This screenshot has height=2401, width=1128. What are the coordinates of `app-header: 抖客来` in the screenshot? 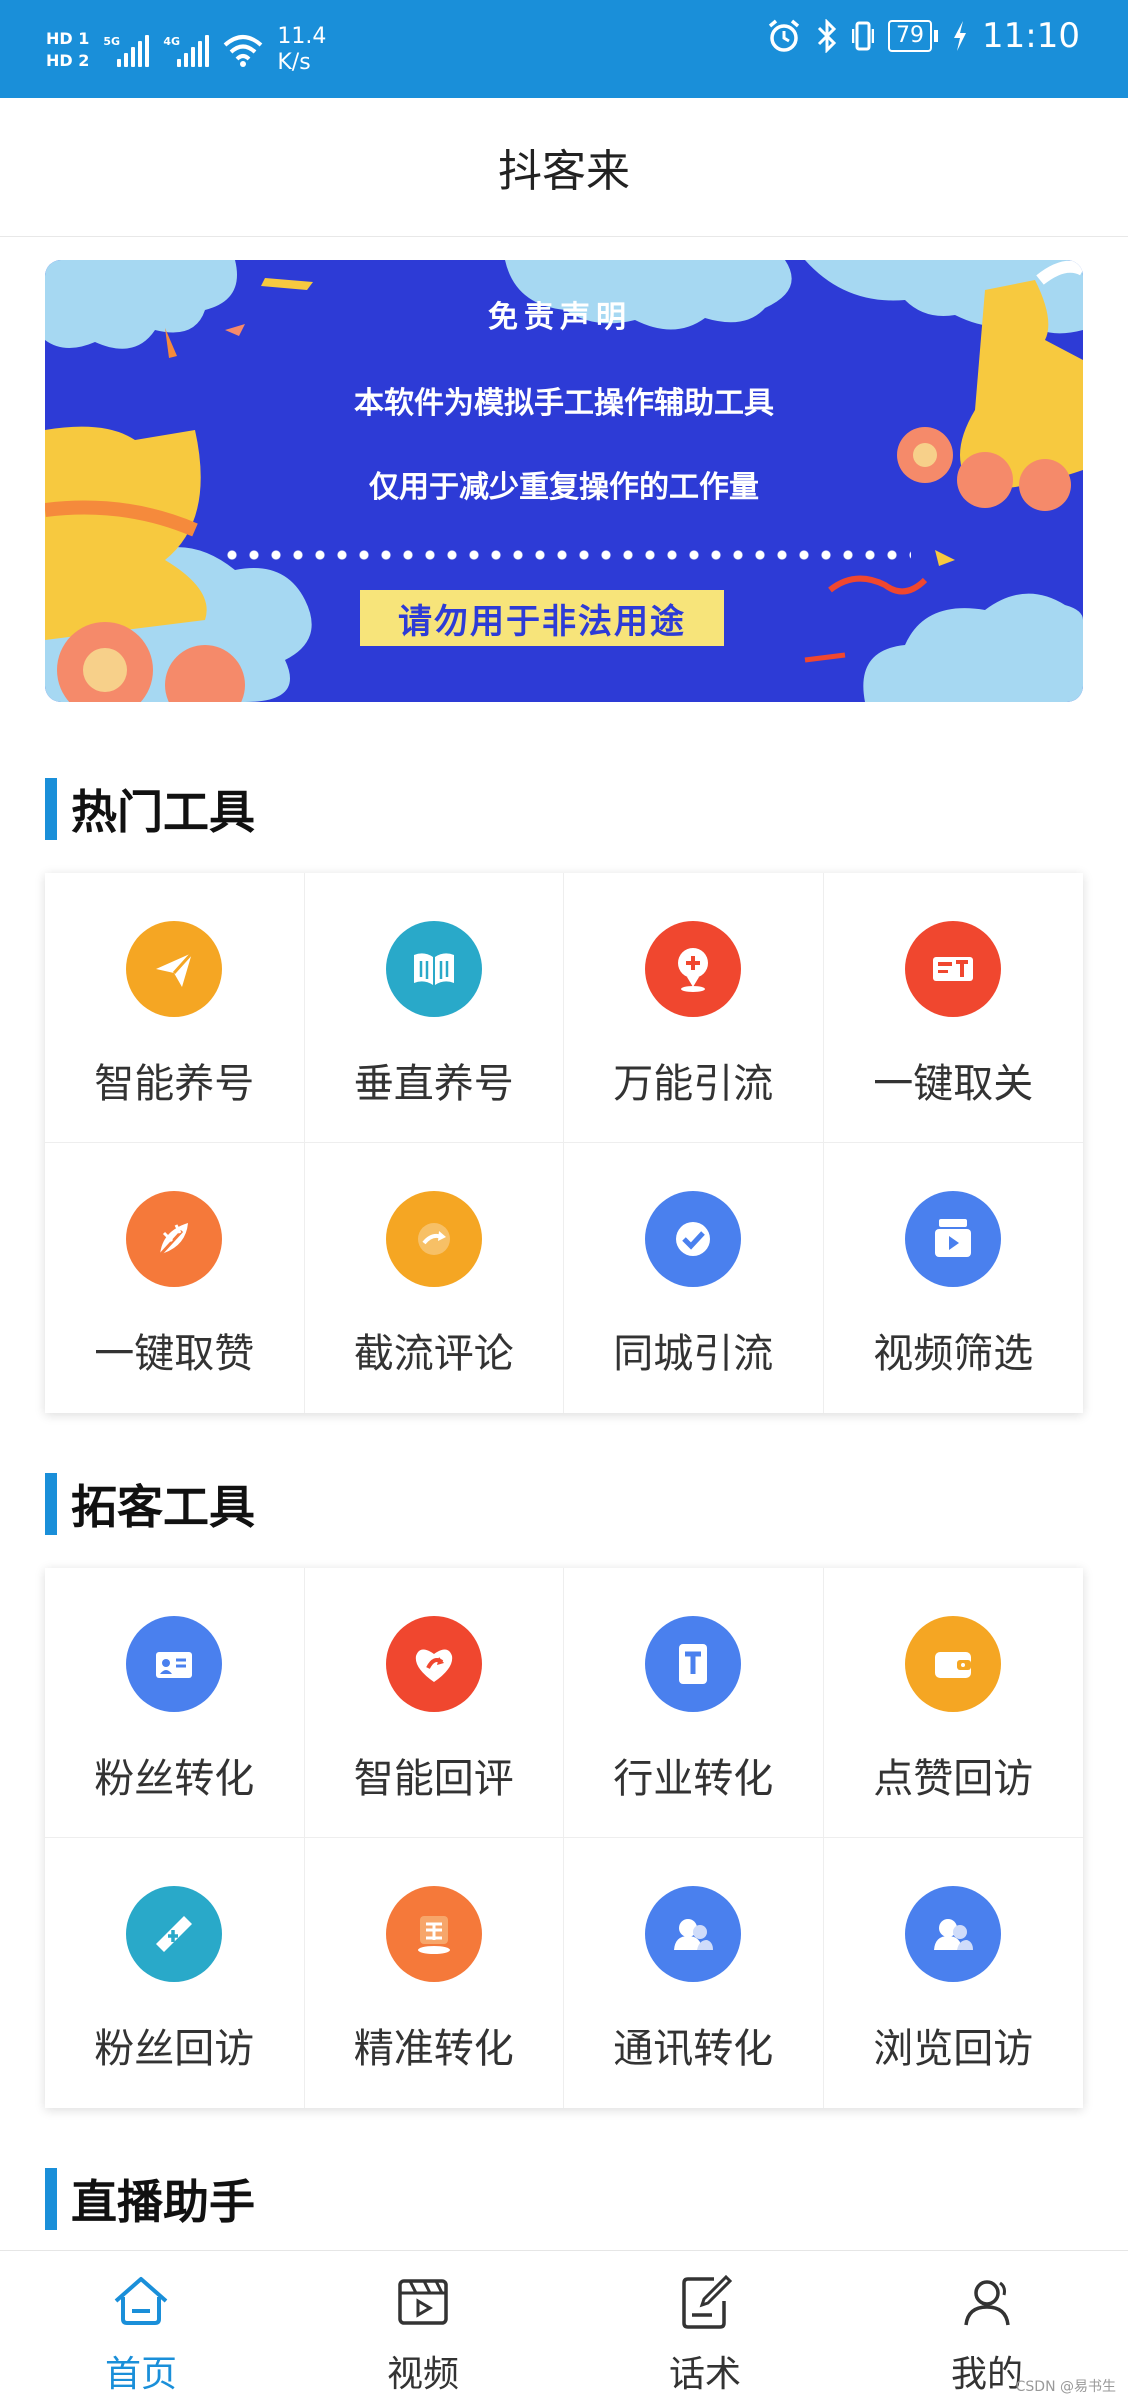 It's located at (564, 167).